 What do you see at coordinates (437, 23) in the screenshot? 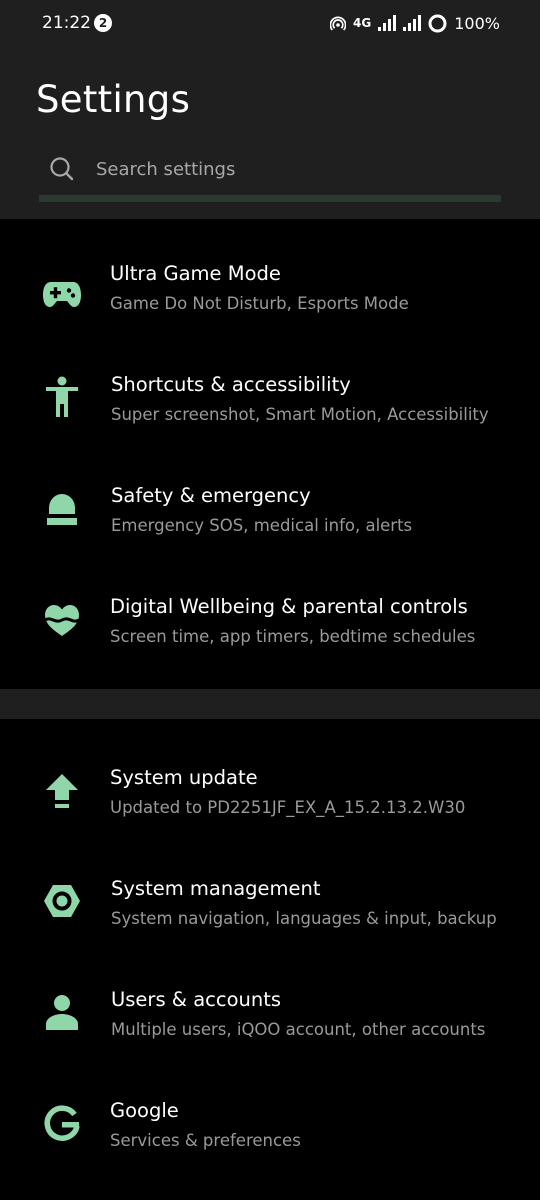
I see `battery-ring-icon` at bounding box center [437, 23].